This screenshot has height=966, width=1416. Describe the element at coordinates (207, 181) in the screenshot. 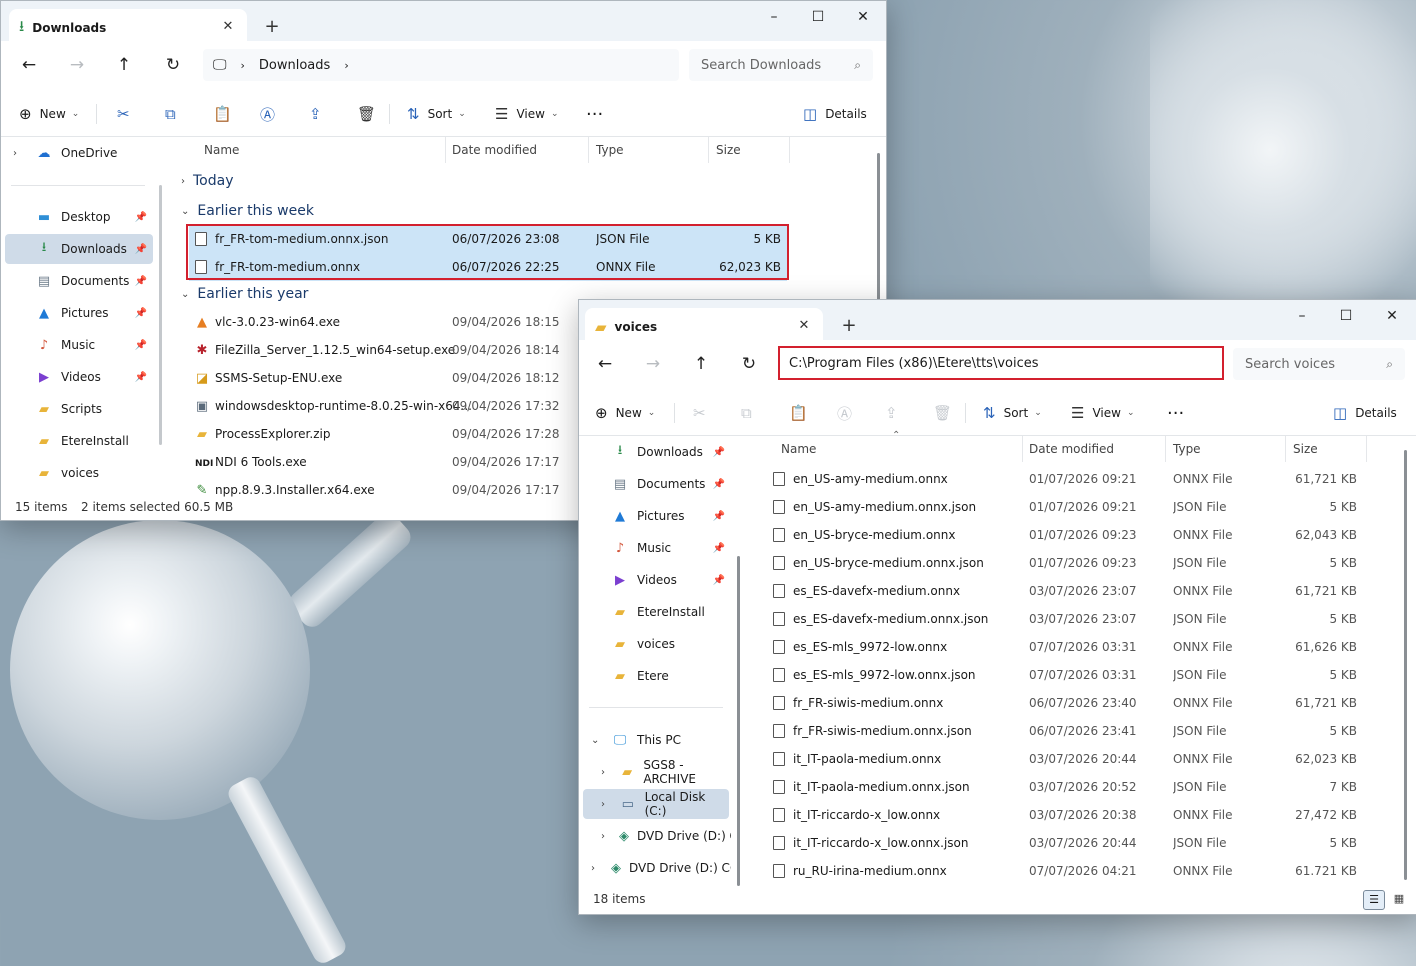

I see `group-today: › Today` at that location.